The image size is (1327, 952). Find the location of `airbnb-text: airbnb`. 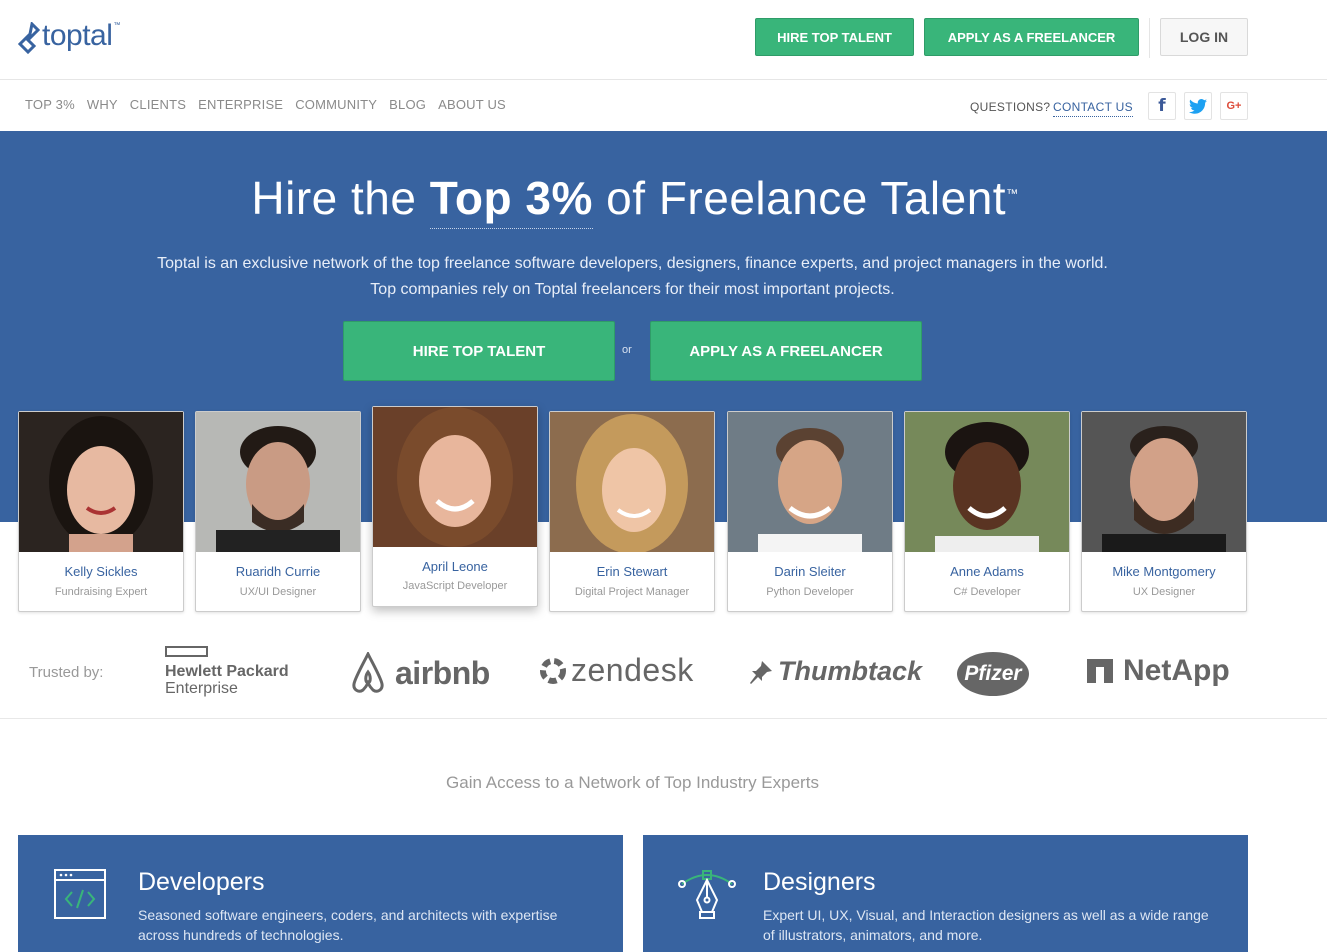

airbnb-text: airbnb is located at coordinates (442, 672).